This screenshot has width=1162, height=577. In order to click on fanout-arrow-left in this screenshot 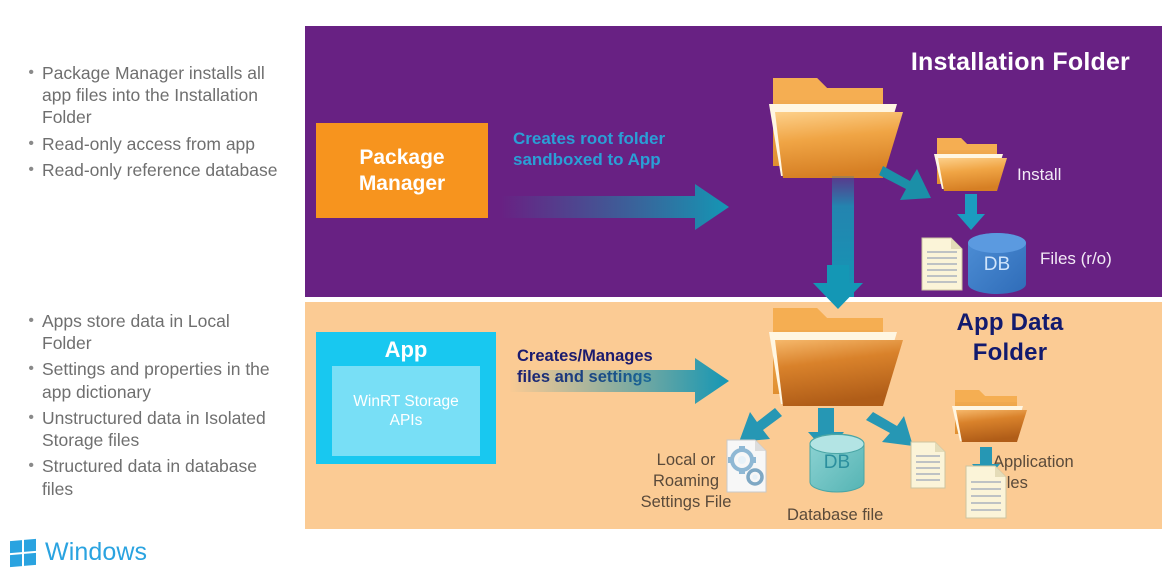, I will do `click(760, 425)`.